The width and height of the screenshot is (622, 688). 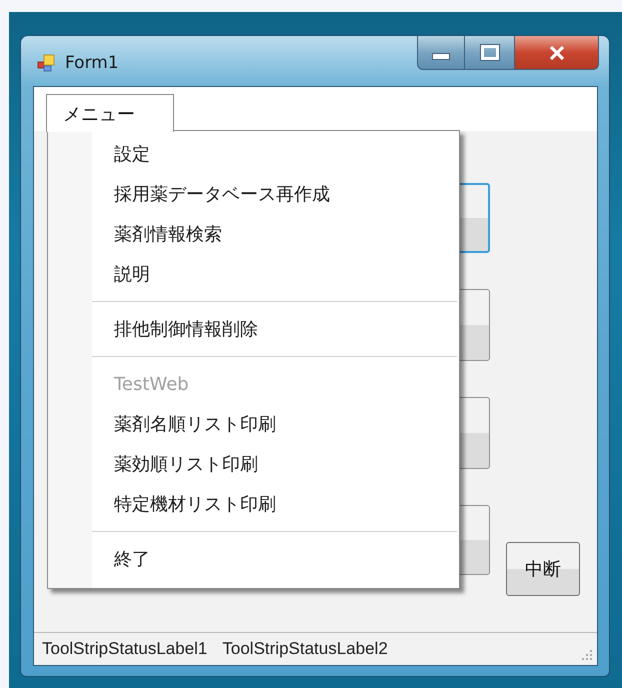 What do you see at coordinates (441, 56) in the screenshot?
I see `minimize-icon` at bounding box center [441, 56].